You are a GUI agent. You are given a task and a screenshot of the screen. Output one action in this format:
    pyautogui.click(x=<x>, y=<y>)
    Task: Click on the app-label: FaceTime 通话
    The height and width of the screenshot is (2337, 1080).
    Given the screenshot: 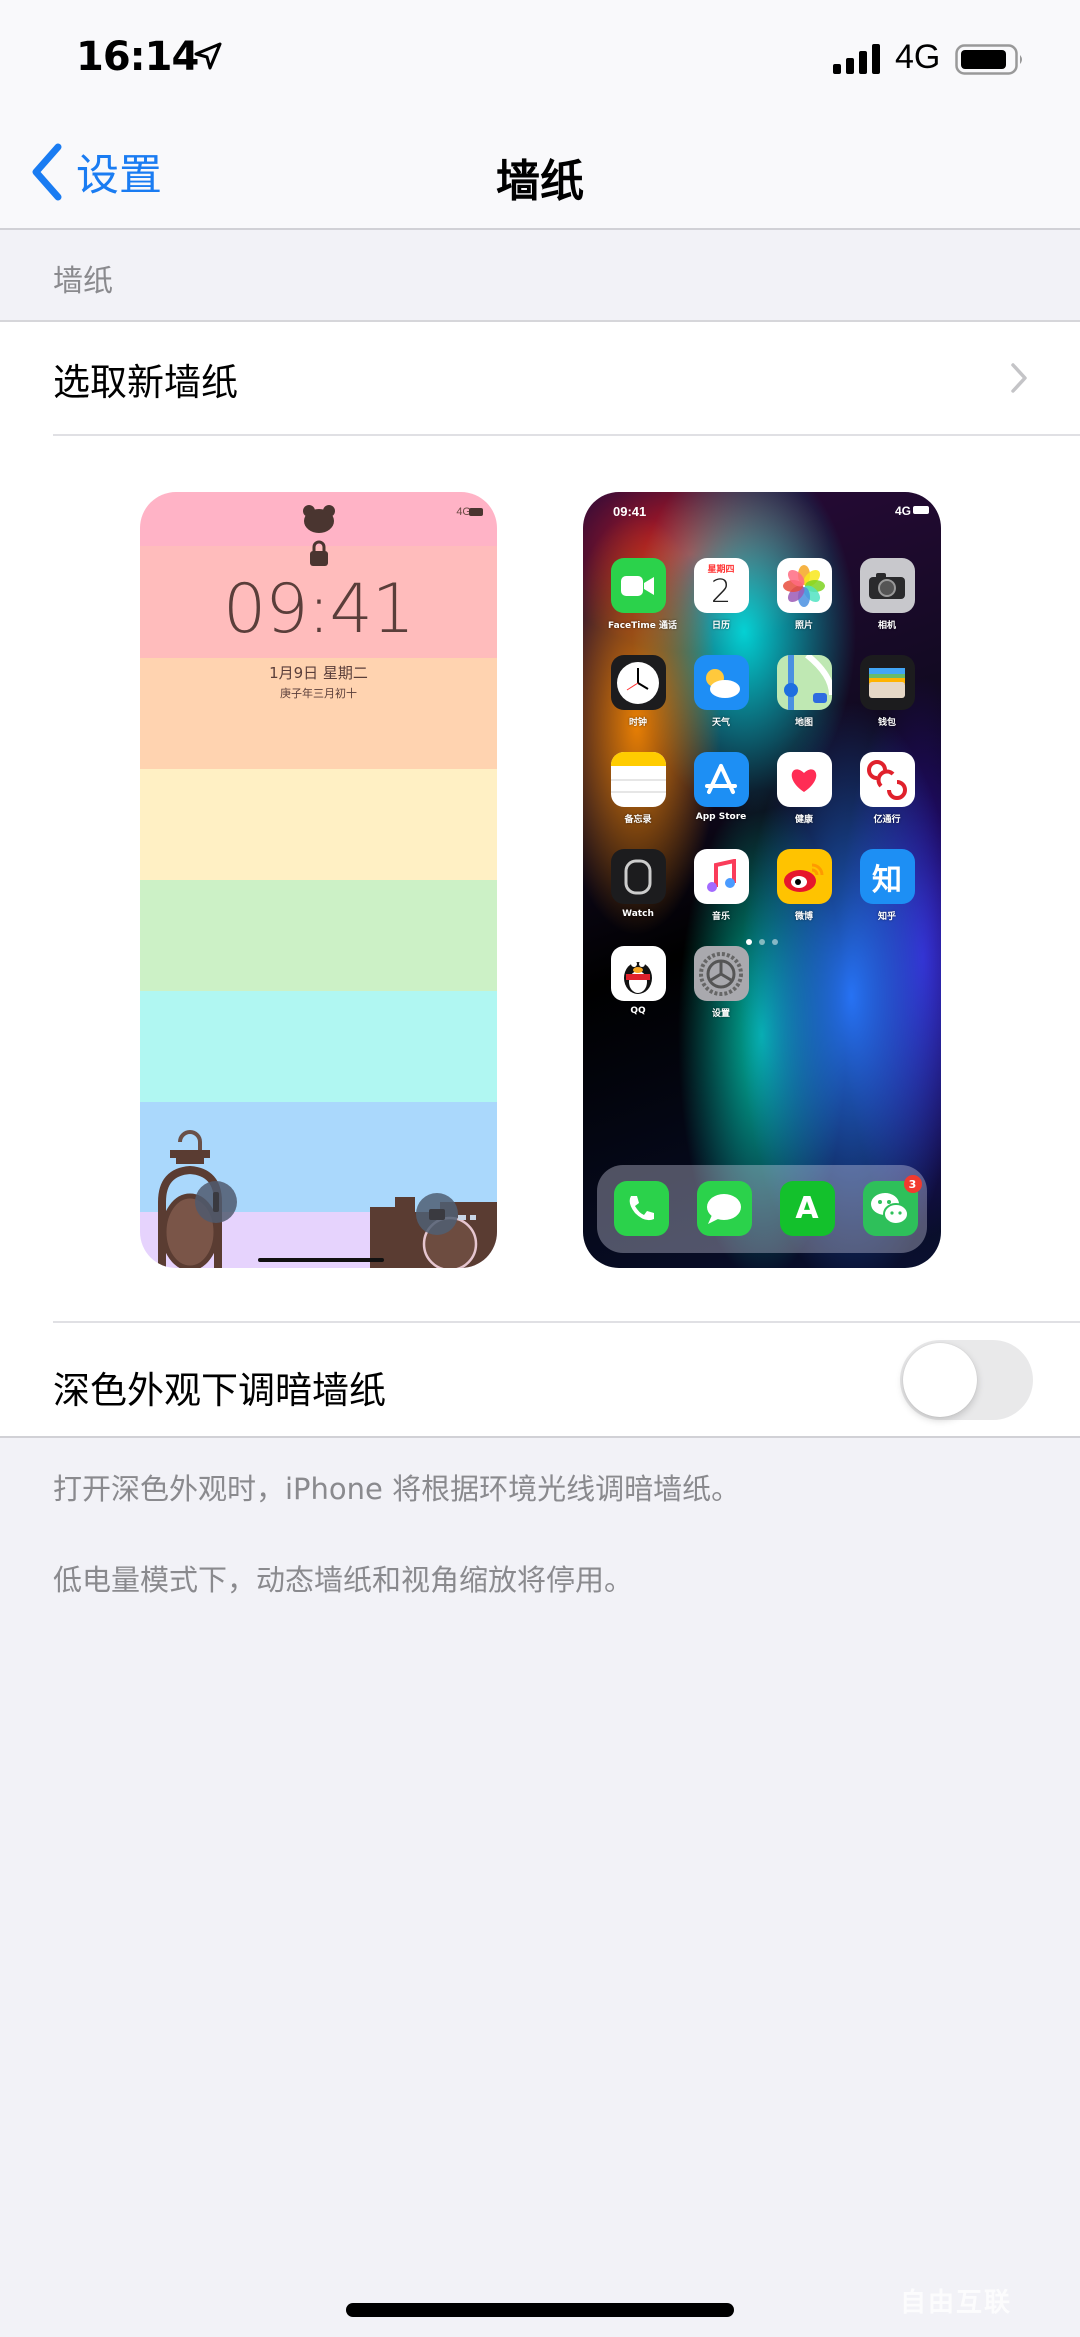 What is the action you would take?
    pyautogui.click(x=642, y=626)
    